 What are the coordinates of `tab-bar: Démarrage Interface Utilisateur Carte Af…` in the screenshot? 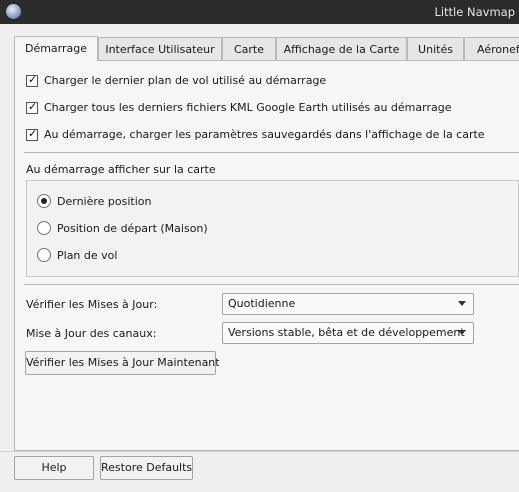 It's located at (266, 48).